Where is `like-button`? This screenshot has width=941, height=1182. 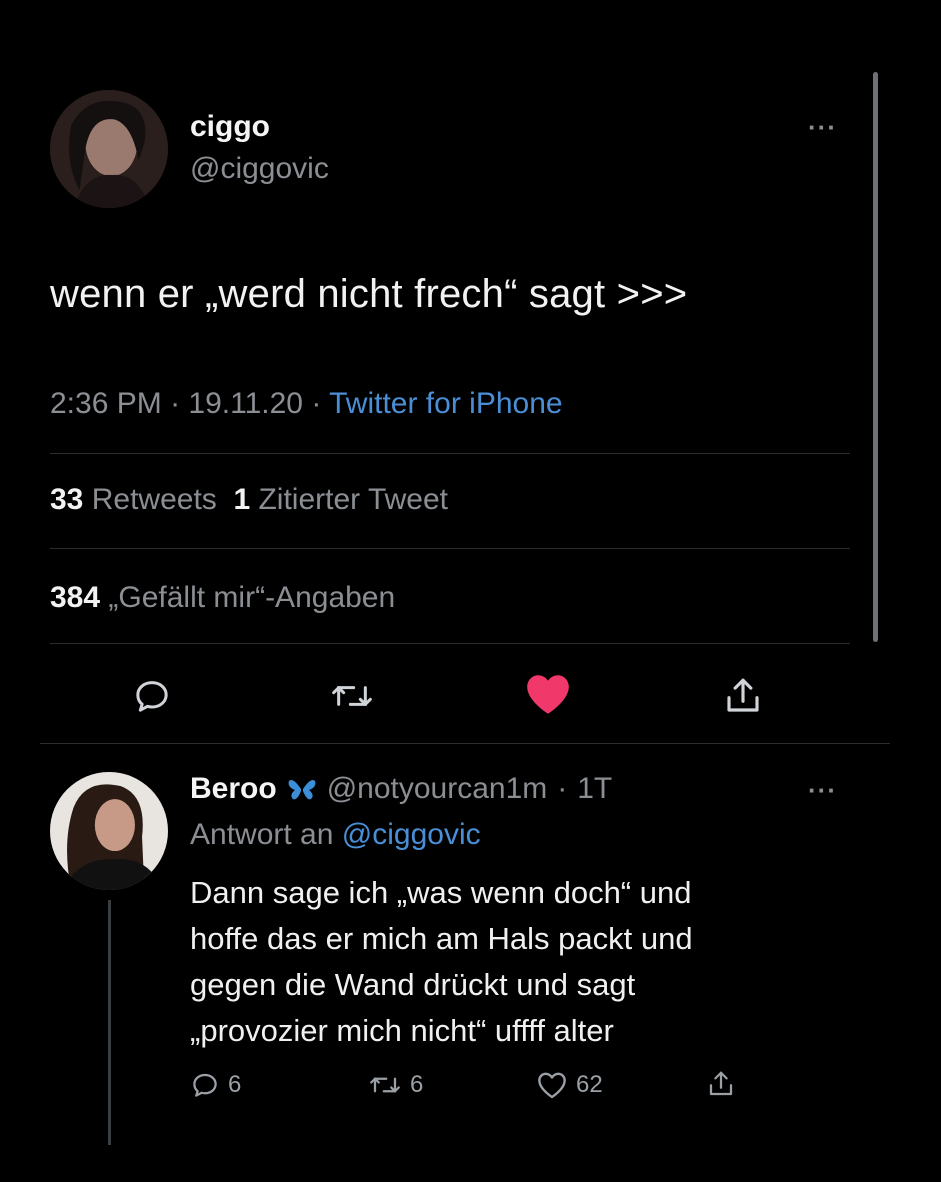 like-button is located at coordinates (548, 694).